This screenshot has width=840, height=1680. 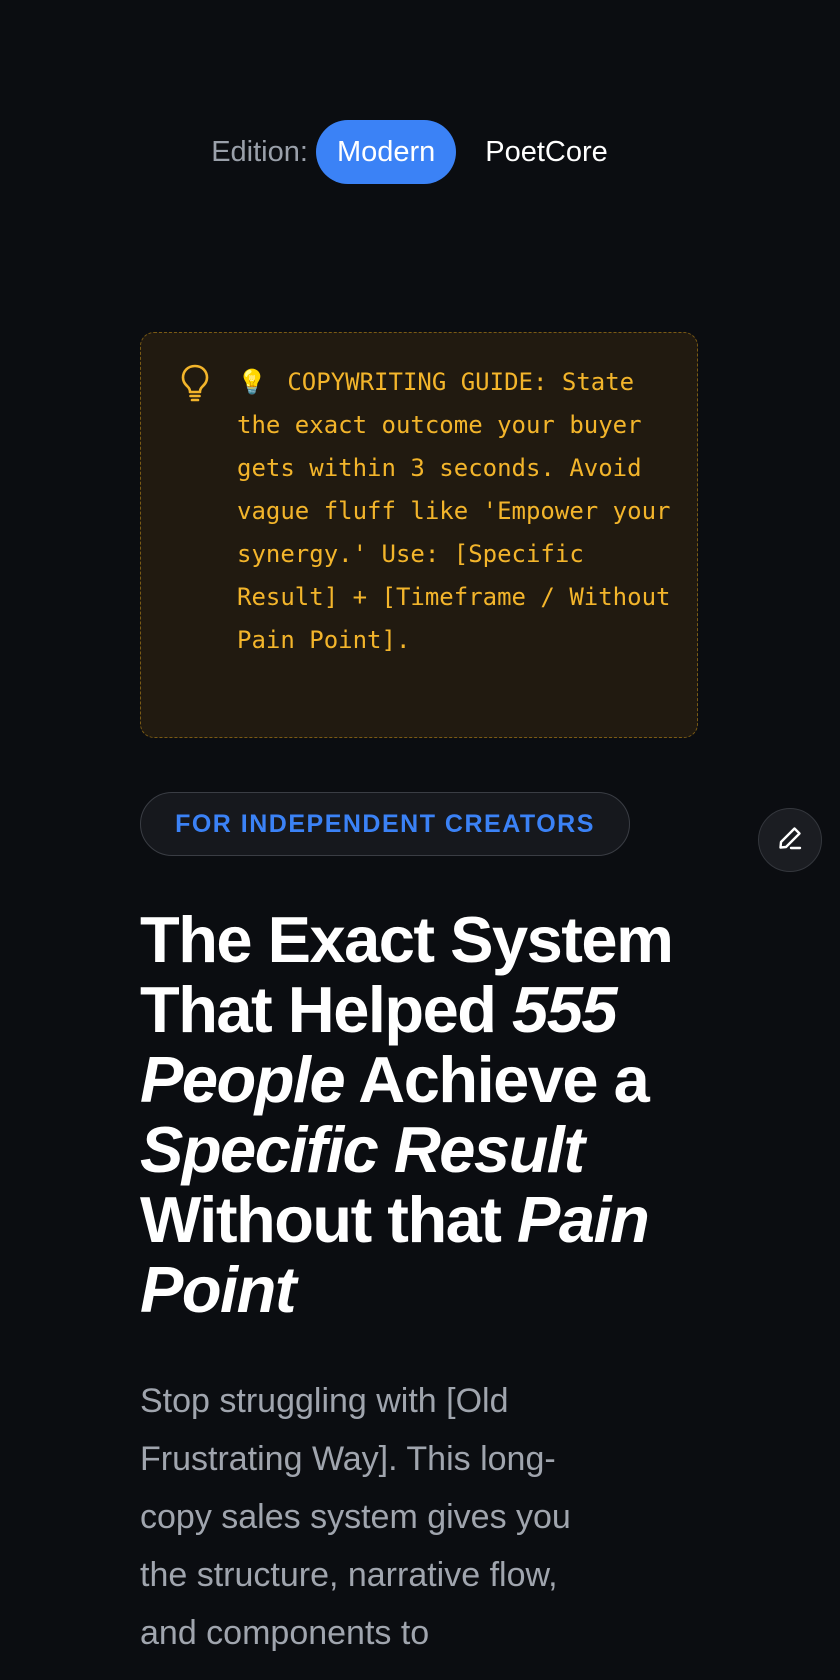 I want to click on pencil-icon, so click(x=790, y=840).